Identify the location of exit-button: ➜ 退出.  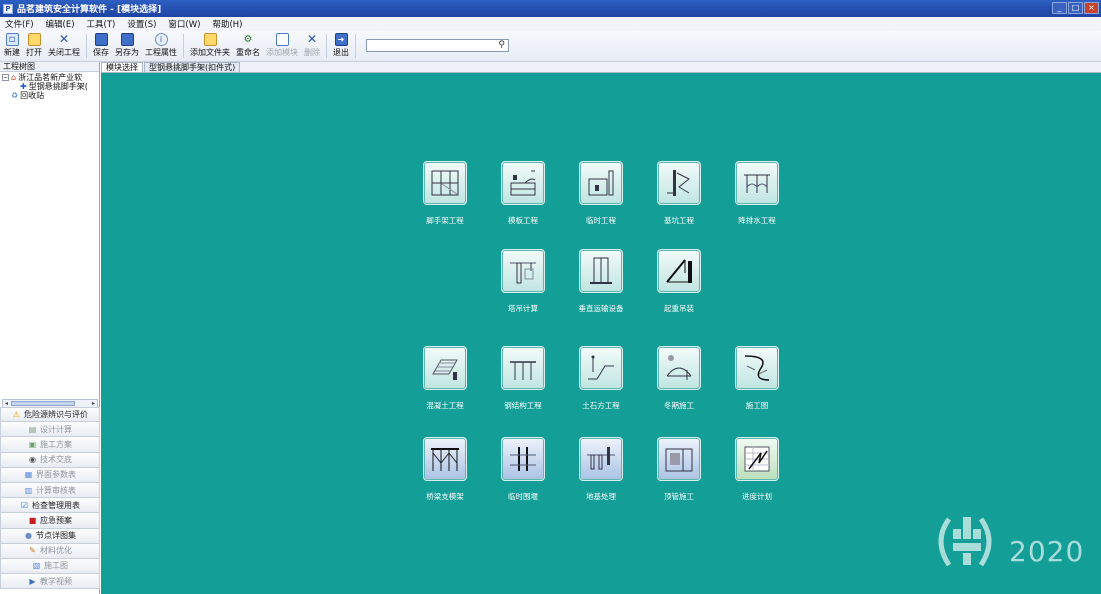
(341, 44).